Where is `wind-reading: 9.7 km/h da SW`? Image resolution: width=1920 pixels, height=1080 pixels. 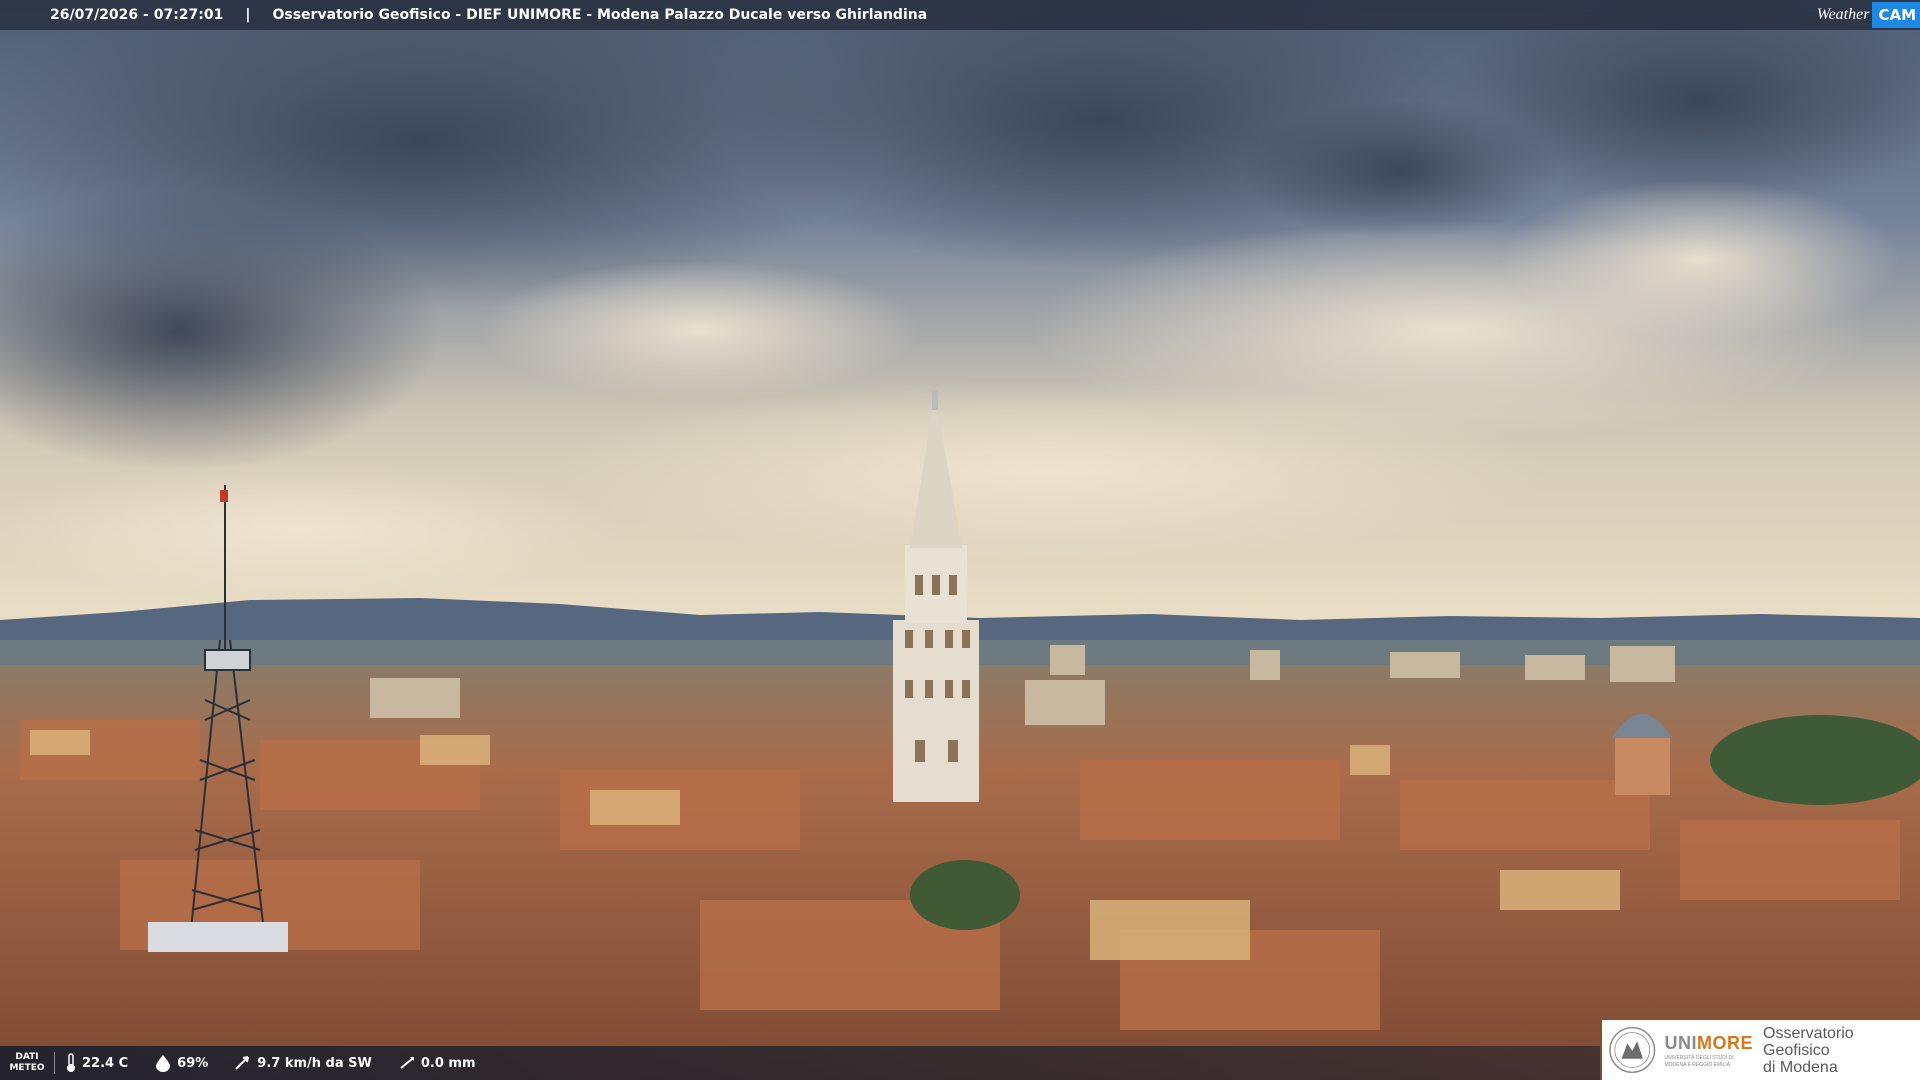
wind-reading: 9.7 km/h da SW is located at coordinates (303, 1063).